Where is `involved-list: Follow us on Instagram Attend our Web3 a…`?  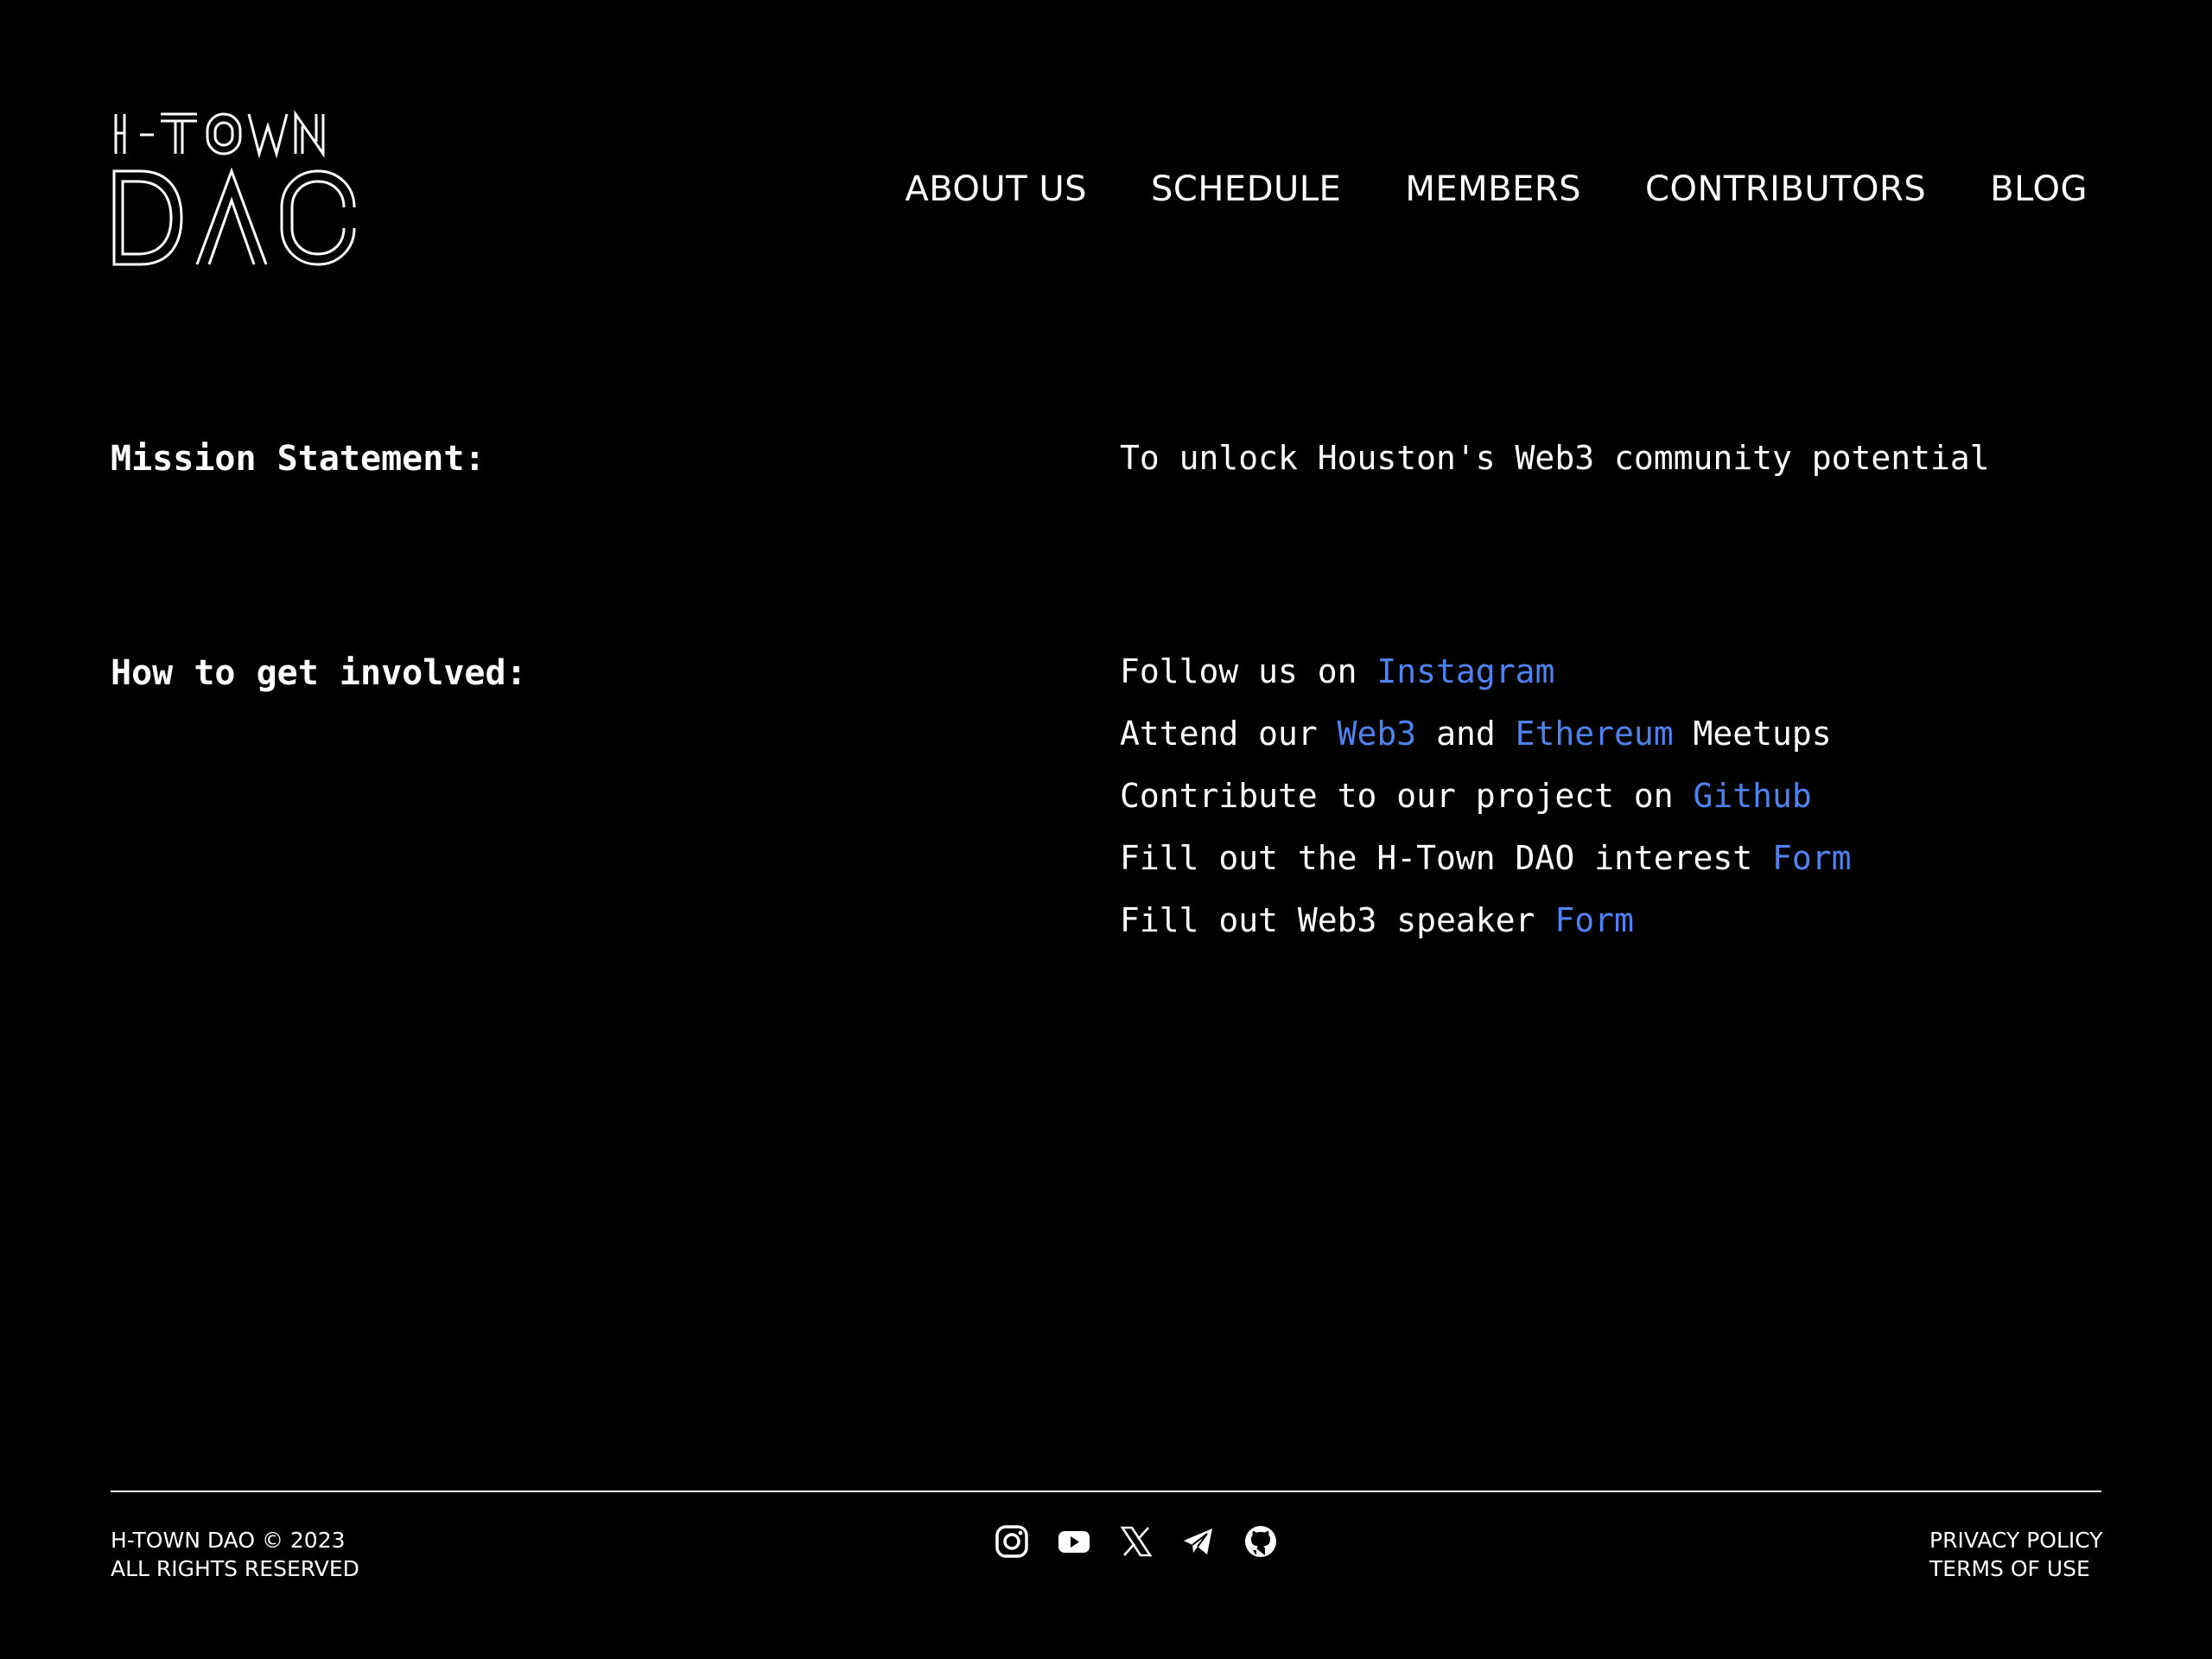
involved-list: Follow us on Instagram Attend our Web3 a… is located at coordinates (1486, 807).